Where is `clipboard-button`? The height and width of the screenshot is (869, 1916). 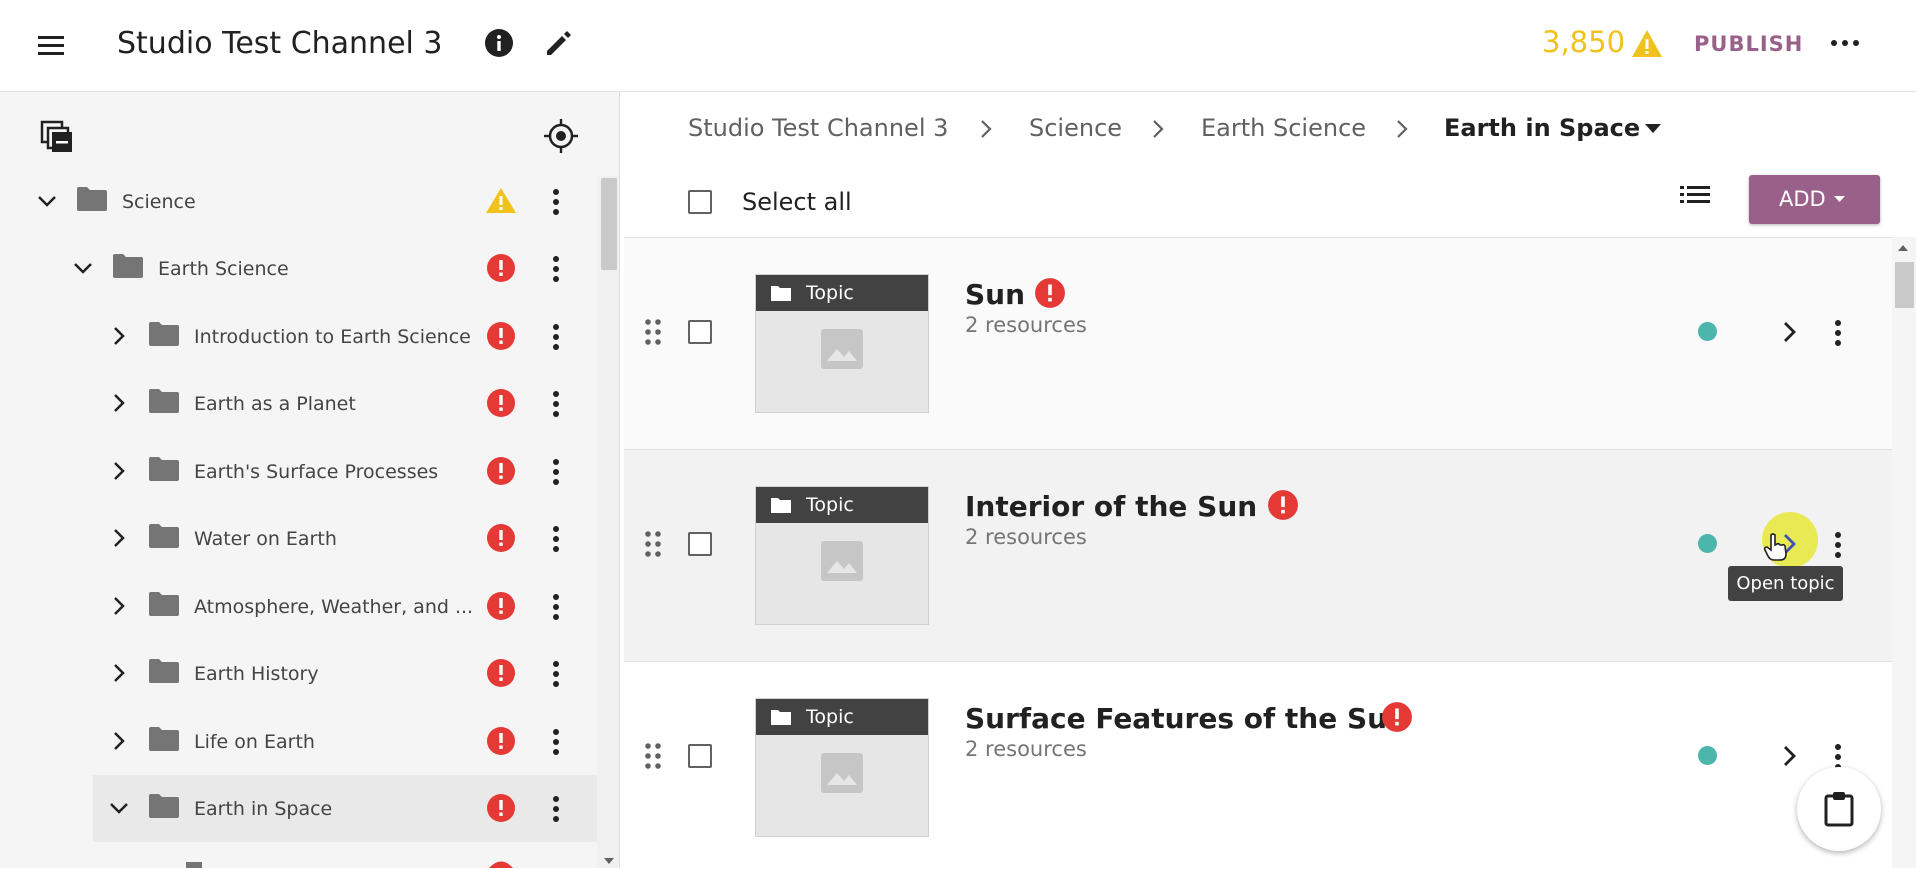 clipboard-button is located at coordinates (1839, 809).